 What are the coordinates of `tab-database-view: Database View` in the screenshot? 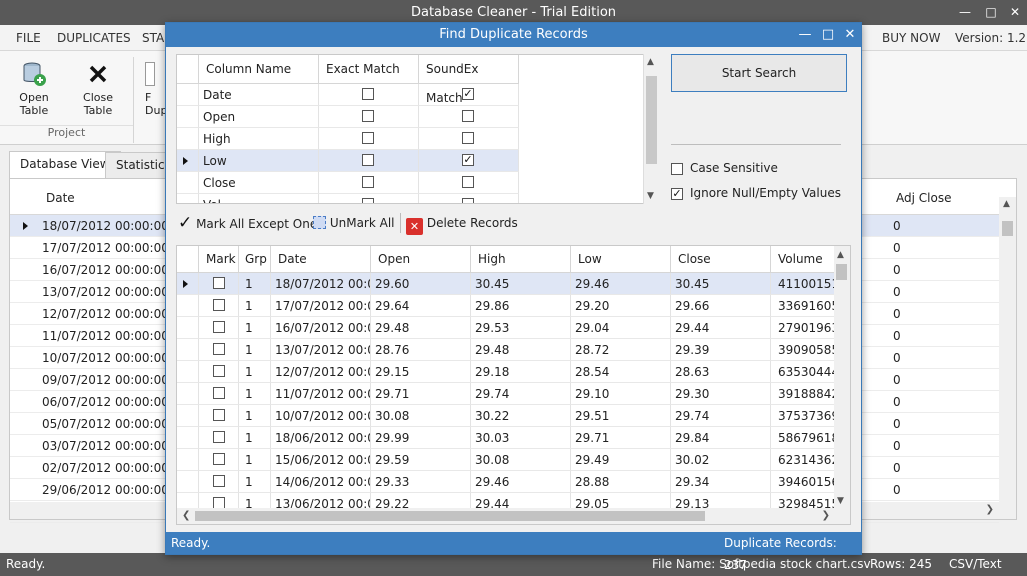 It's located at (65, 165).